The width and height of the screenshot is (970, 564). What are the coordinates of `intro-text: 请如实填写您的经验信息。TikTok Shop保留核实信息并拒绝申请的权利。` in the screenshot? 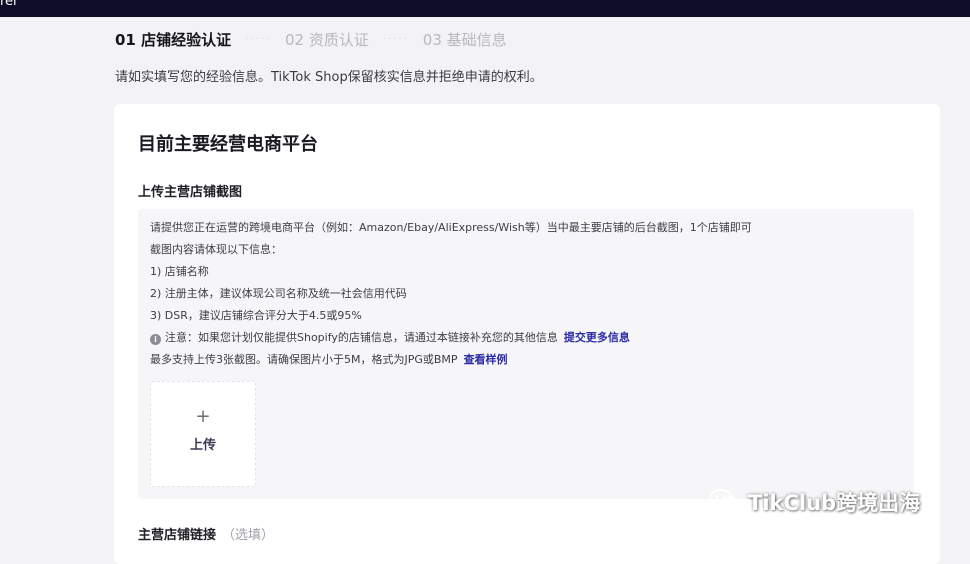 It's located at (329, 77).